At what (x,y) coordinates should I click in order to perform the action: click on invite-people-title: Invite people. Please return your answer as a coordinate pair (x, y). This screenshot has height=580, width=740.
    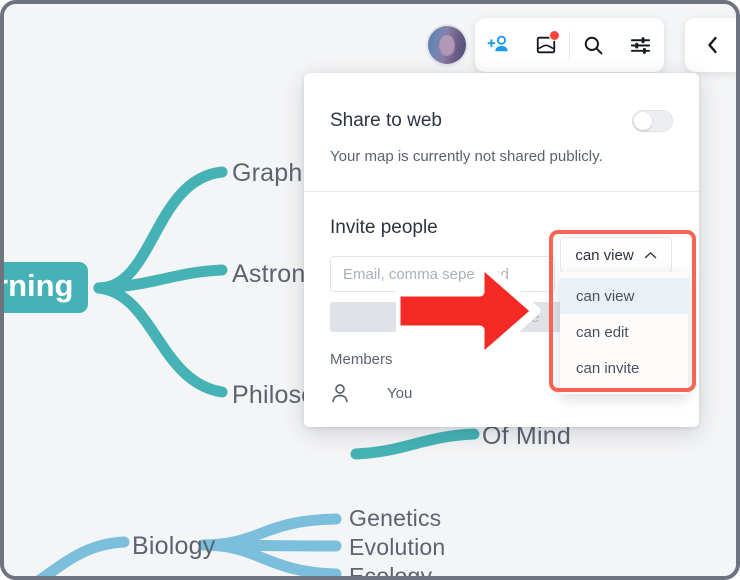
    Looking at the image, I should click on (384, 227).